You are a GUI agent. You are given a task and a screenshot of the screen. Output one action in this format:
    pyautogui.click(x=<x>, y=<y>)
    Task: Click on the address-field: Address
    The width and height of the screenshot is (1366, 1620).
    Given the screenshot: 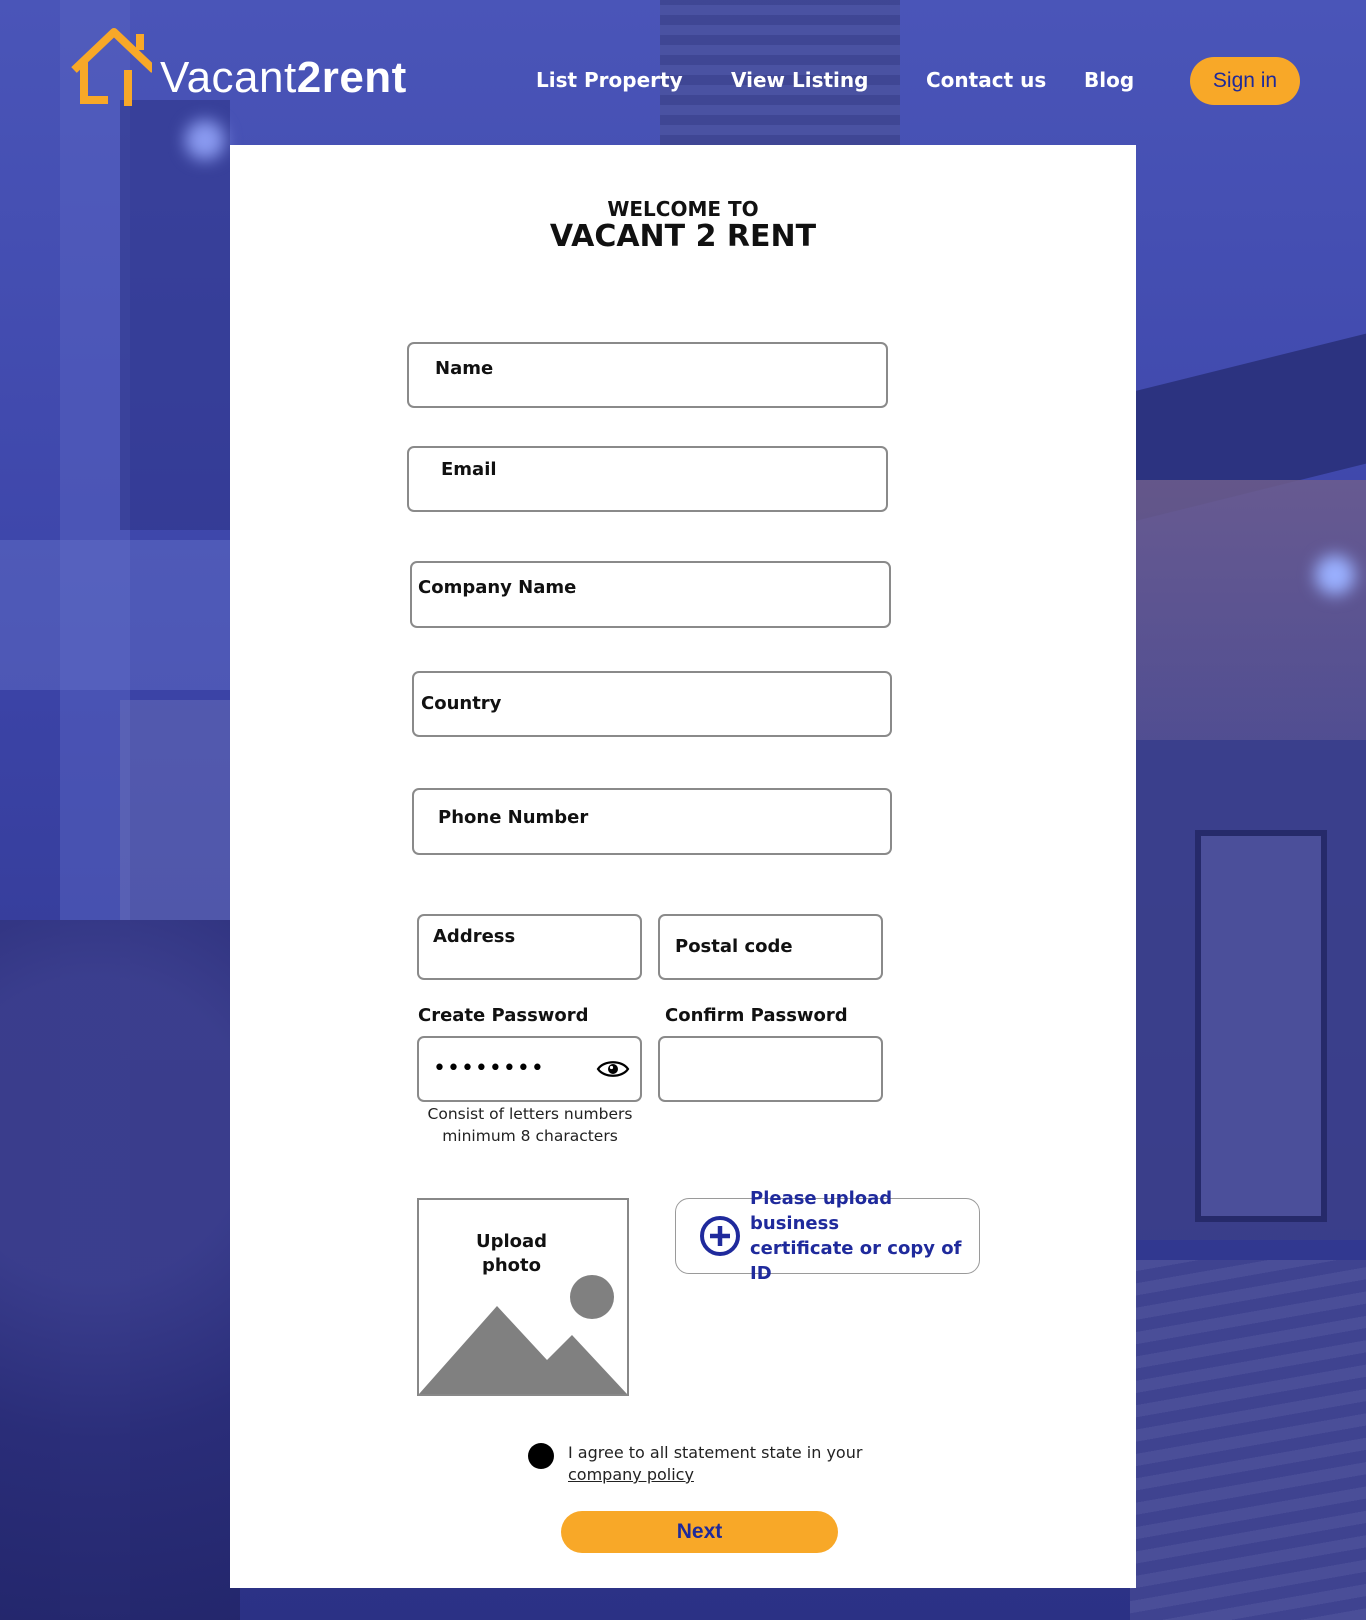 What is the action you would take?
    pyautogui.click(x=529, y=947)
    